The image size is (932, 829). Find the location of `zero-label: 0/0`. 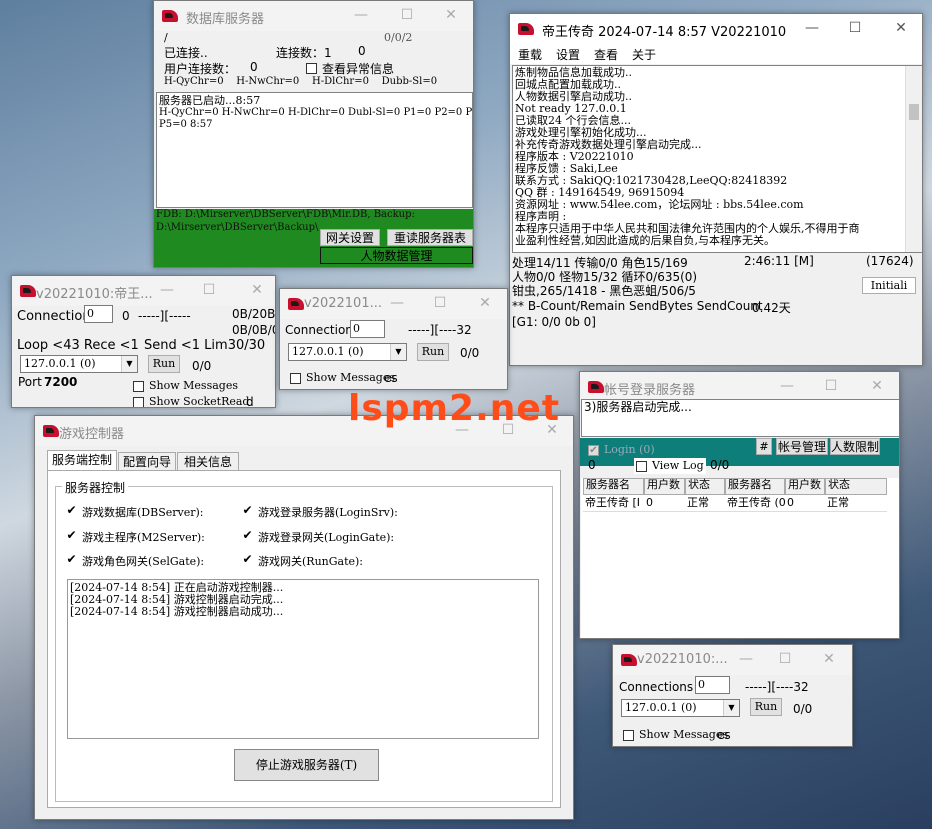

zero-label: 0/0 is located at coordinates (202, 366).